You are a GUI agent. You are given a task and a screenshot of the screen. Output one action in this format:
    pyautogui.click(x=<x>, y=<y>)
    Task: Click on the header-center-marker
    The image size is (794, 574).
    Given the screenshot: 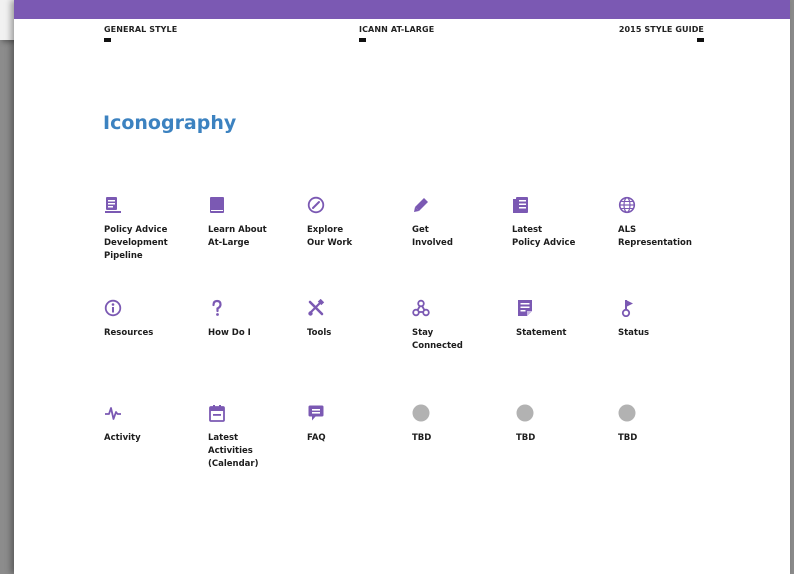 What is the action you would take?
    pyautogui.click(x=362, y=40)
    